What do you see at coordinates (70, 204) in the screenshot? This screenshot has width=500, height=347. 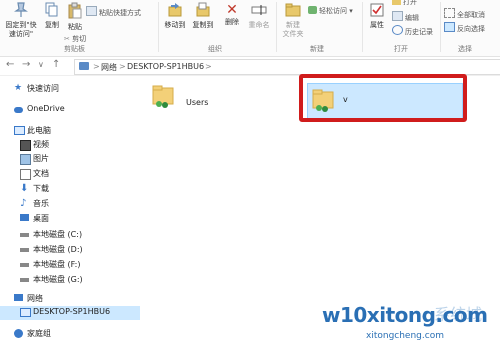 I see `nav-music: ♪ 音乐` at bounding box center [70, 204].